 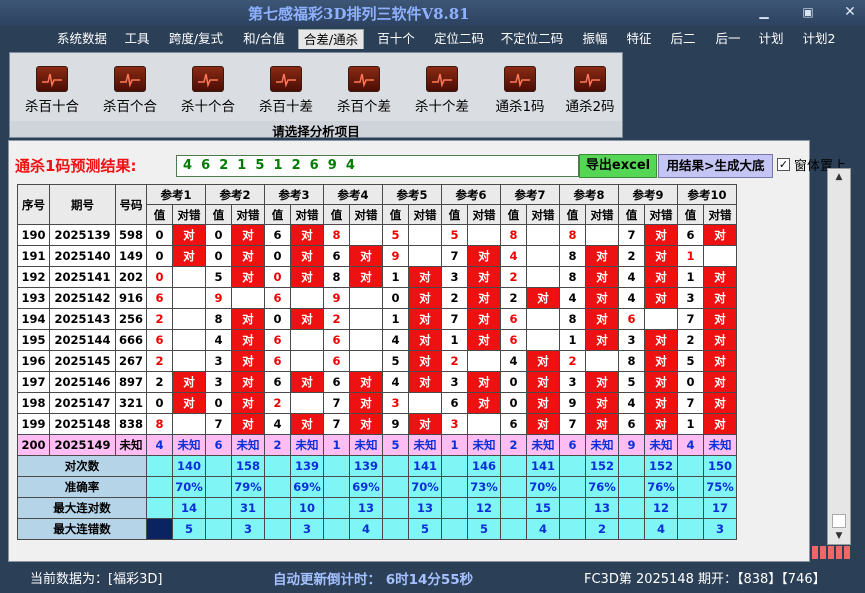 I want to click on export-excel-button: 导出excel, so click(x=618, y=166).